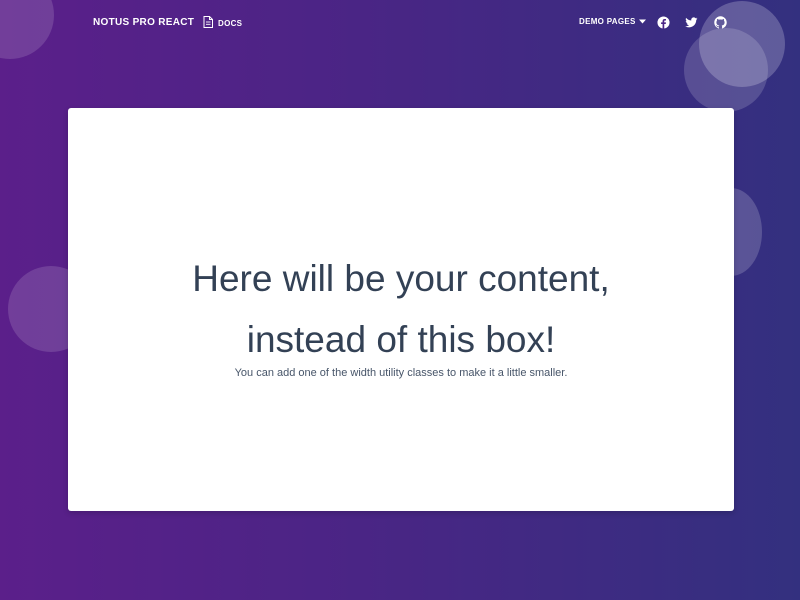 The image size is (800, 600). Describe the element at coordinates (208, 23) in the screenshot. I see `document-icon` at that location.